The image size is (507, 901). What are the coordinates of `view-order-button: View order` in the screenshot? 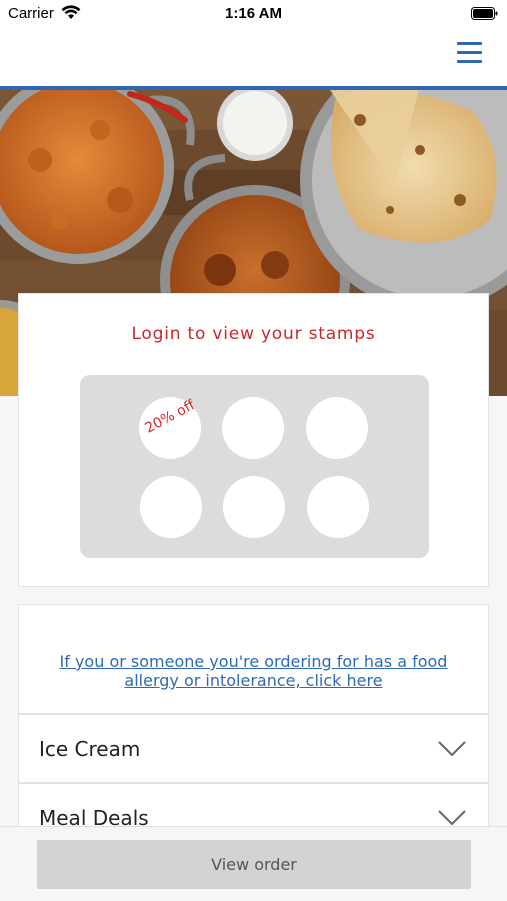 It's located at (254, 864).